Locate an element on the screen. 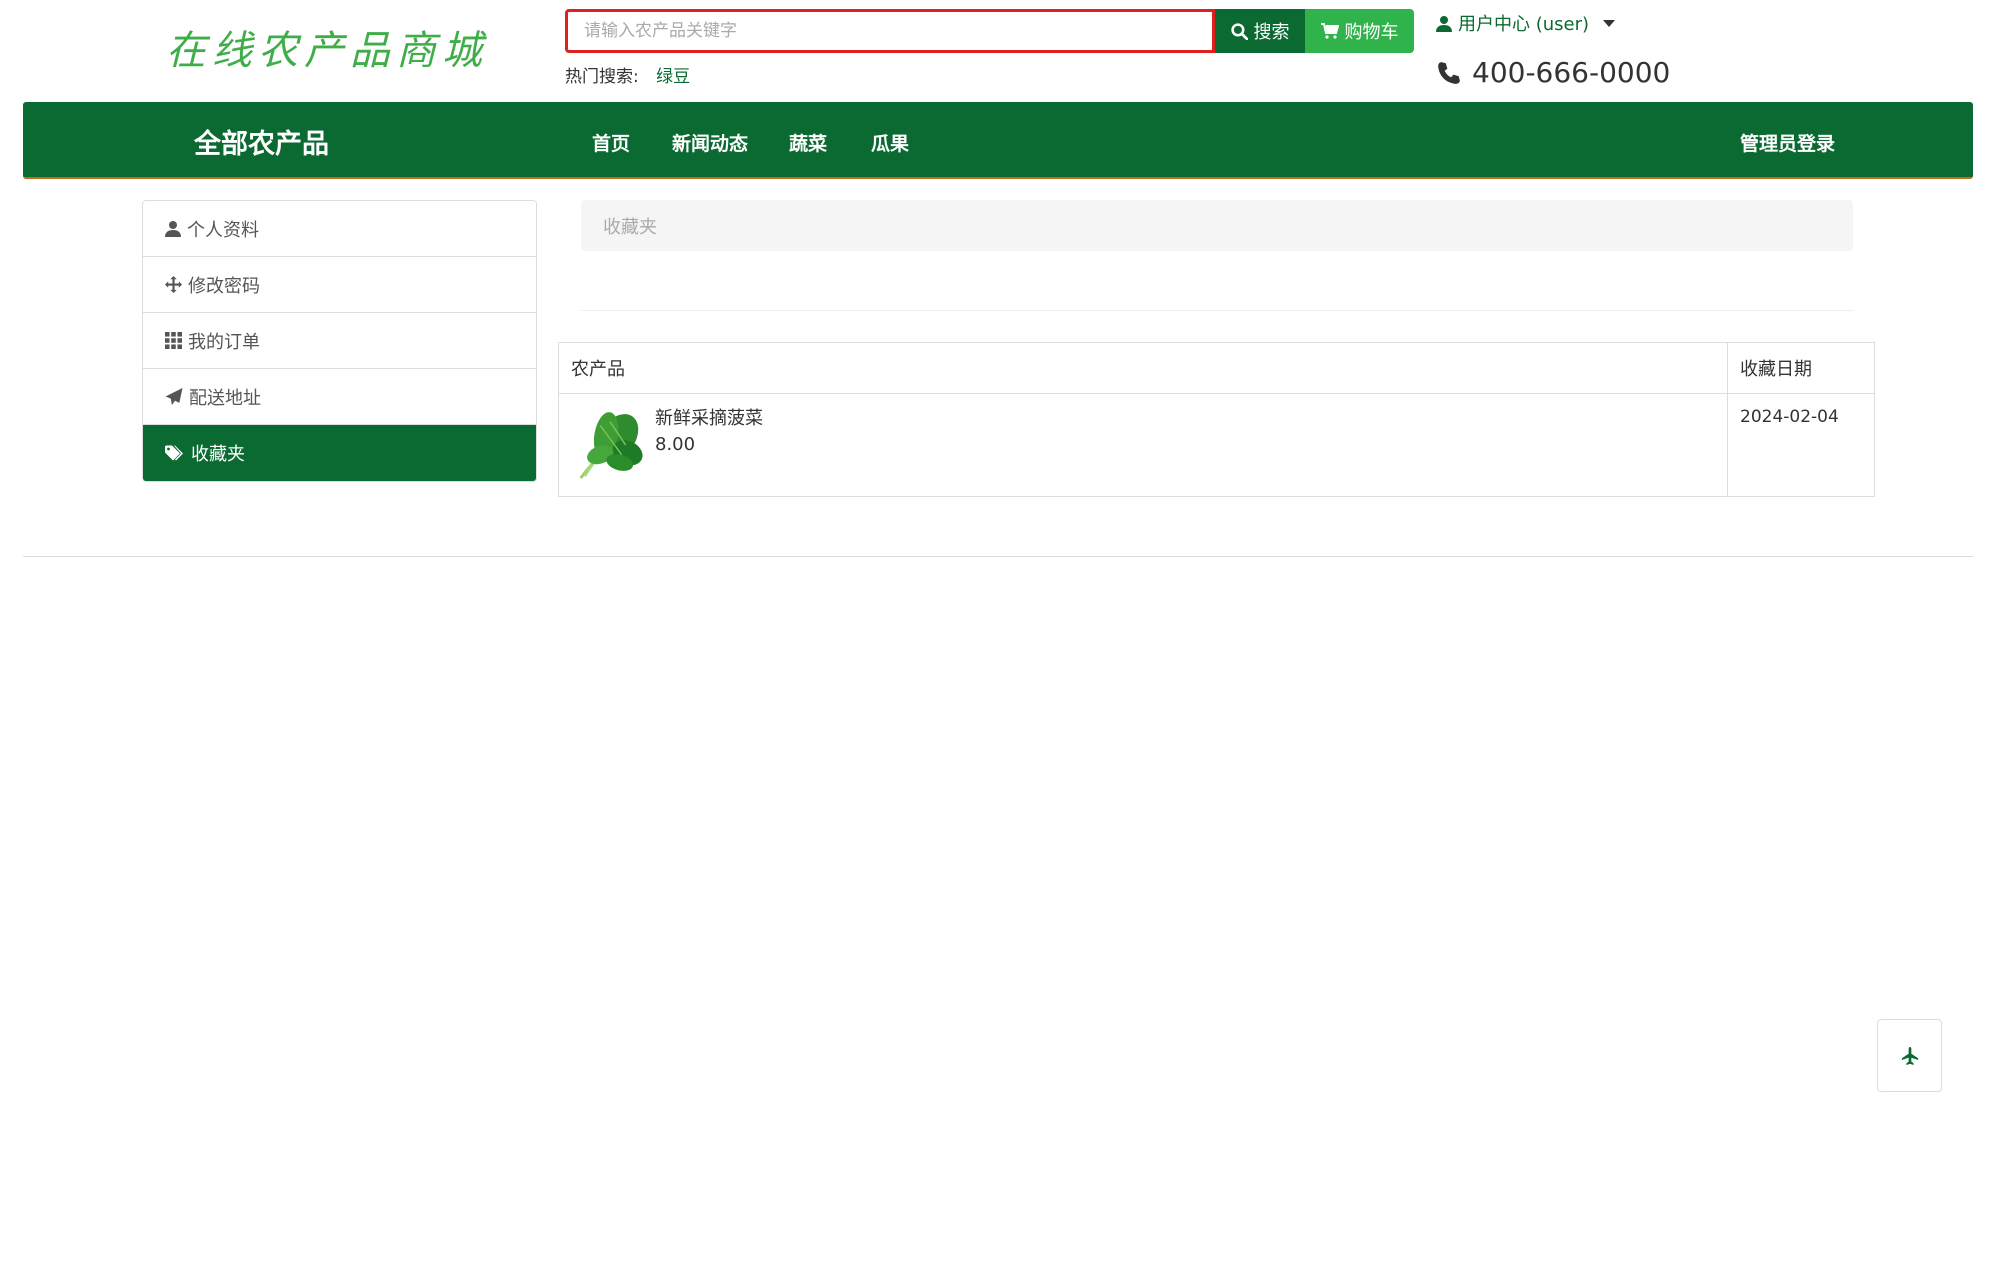 Image resolution: width=1994 pixels, height=1271 pixels. cart-icon is located at coordinates (1329, 31).